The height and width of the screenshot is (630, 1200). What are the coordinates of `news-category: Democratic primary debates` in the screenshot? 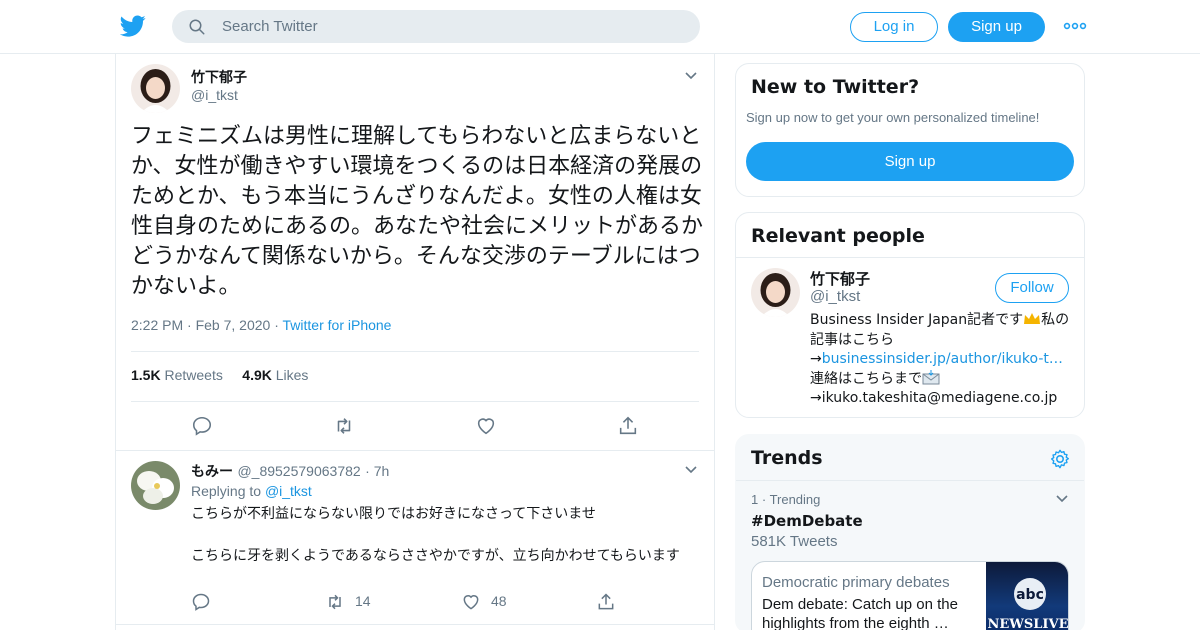 It's located at (856, 582).